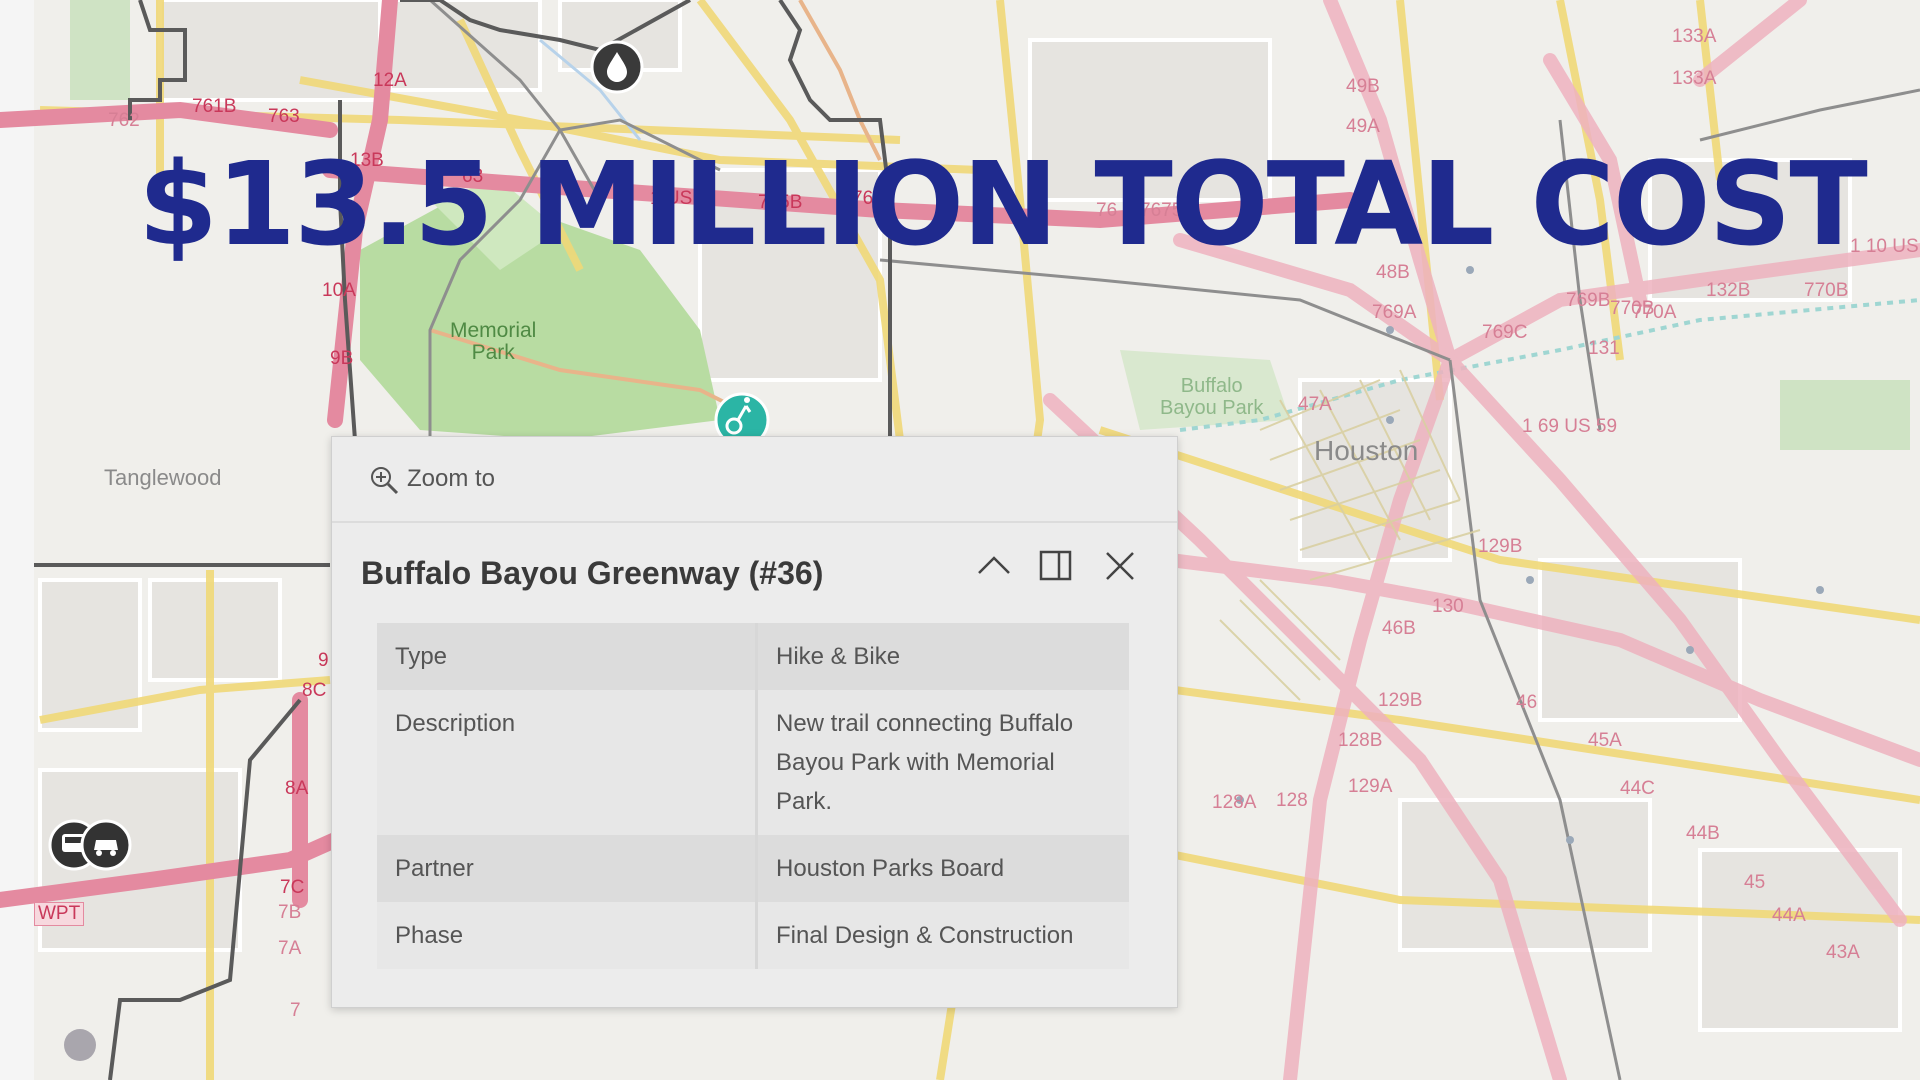  What do you see at coordinates (124, 120) in the screenshot?
I see `exit-label: 762` at bounding box center [124, 120].